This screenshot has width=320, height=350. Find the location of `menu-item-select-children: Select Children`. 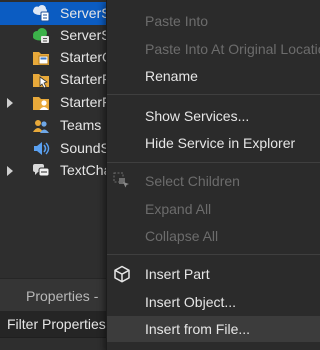

menu-item-select-children: Select Children is located at coordinates (213, 181).